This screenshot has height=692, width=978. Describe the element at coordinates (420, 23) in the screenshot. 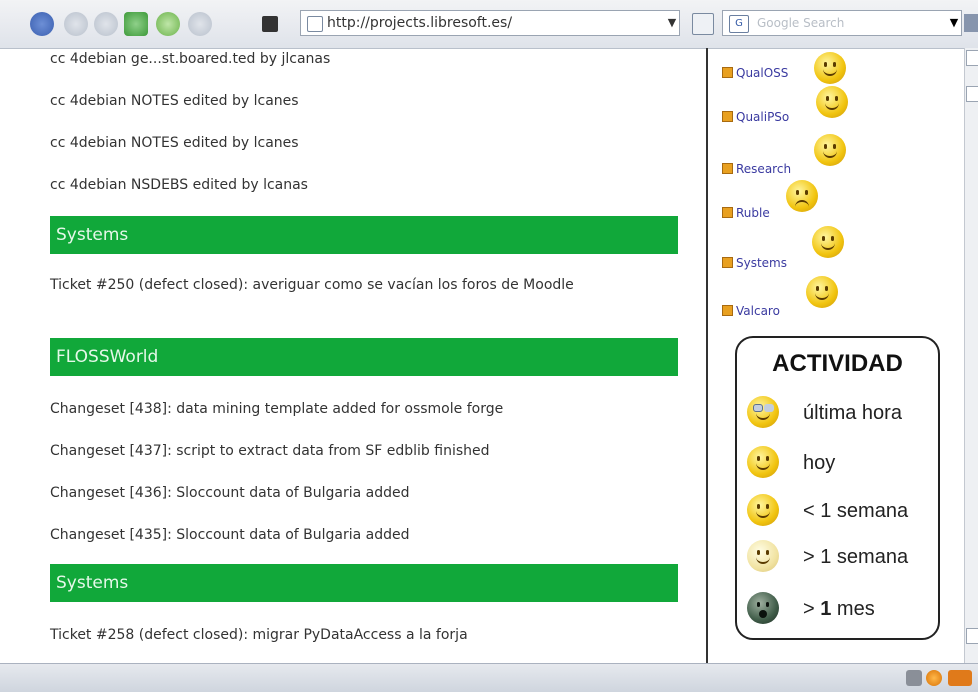

I see `url-text: http://projects.libresoft.es/` at that location.